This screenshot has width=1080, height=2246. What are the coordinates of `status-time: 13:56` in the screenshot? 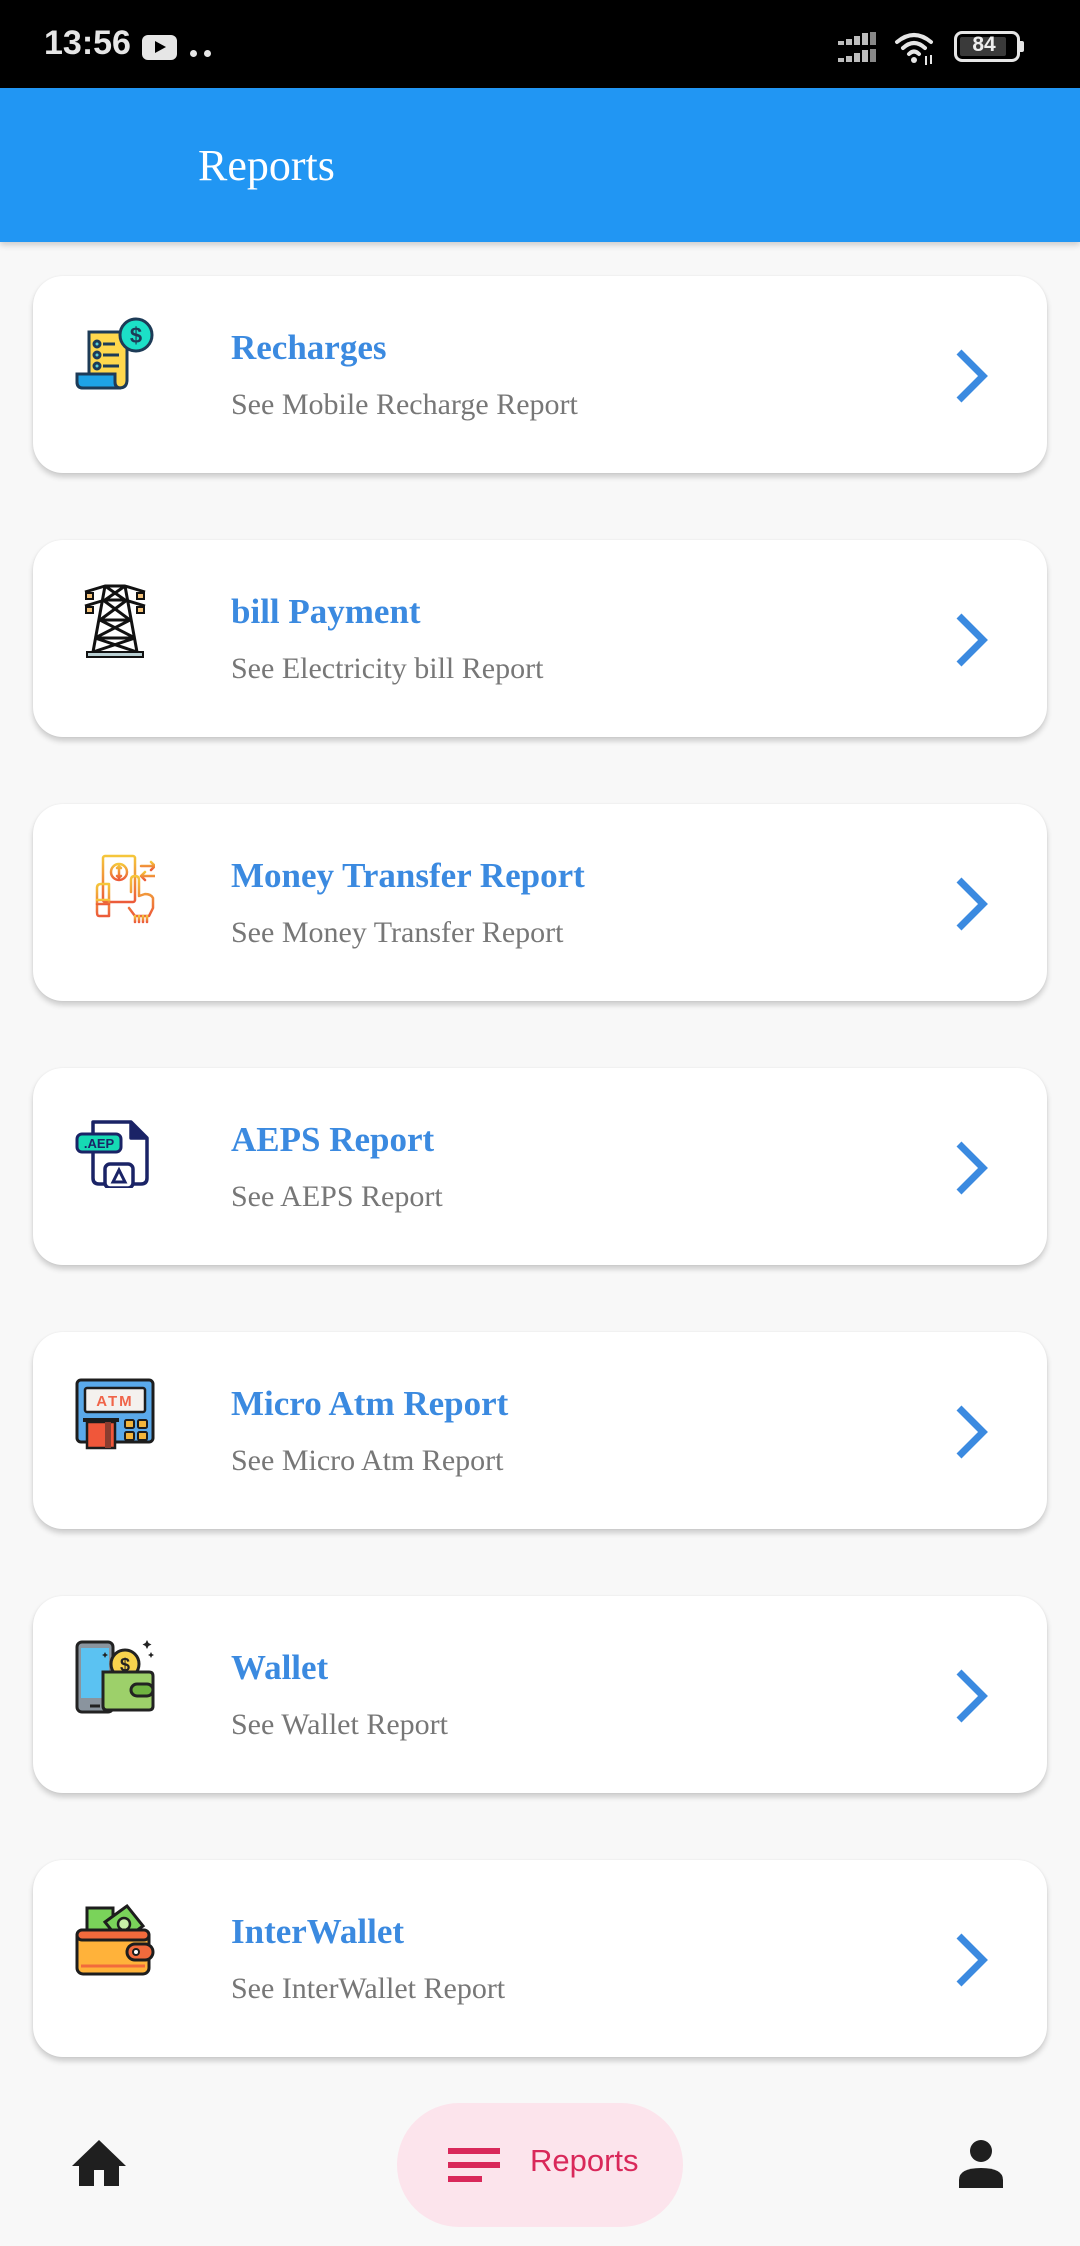 It's located at (87, 43).